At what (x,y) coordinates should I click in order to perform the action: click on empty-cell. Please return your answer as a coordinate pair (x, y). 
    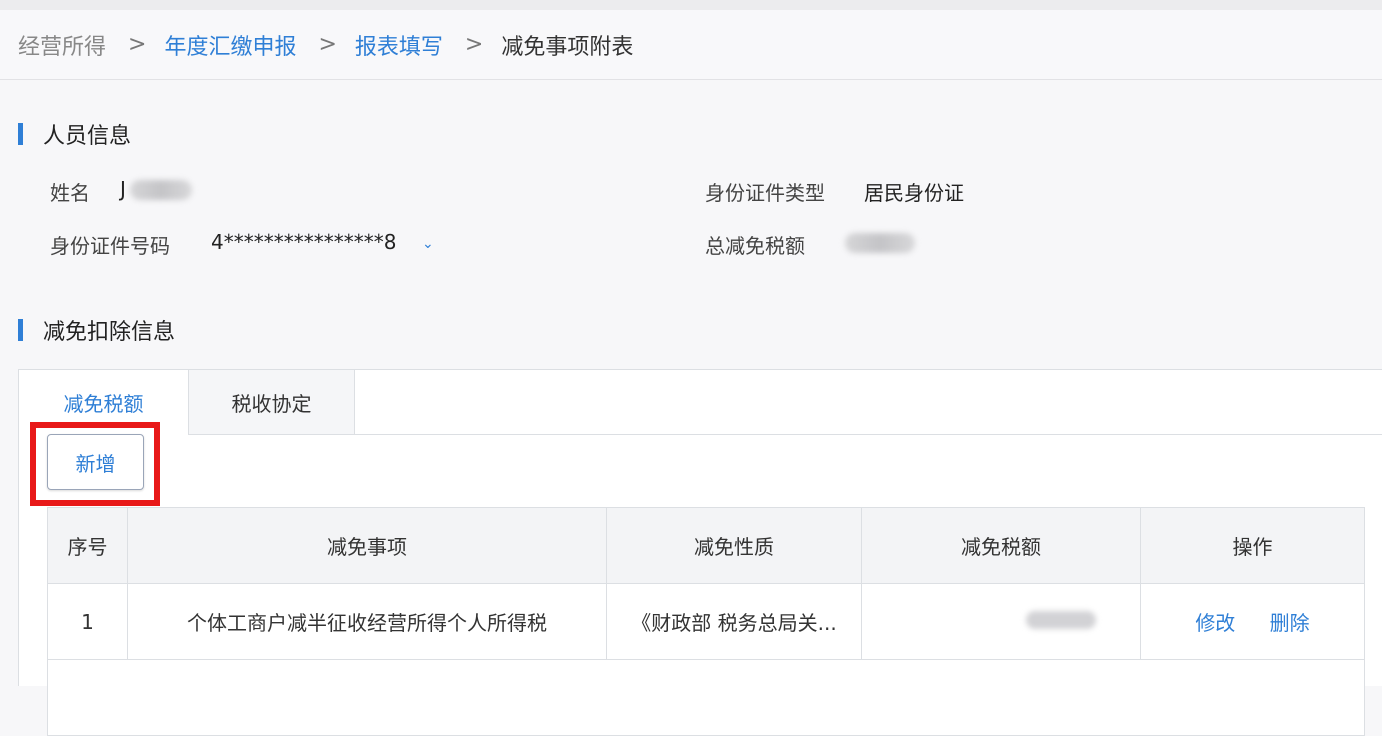
    Looking at the image, I should click on (706, 697).